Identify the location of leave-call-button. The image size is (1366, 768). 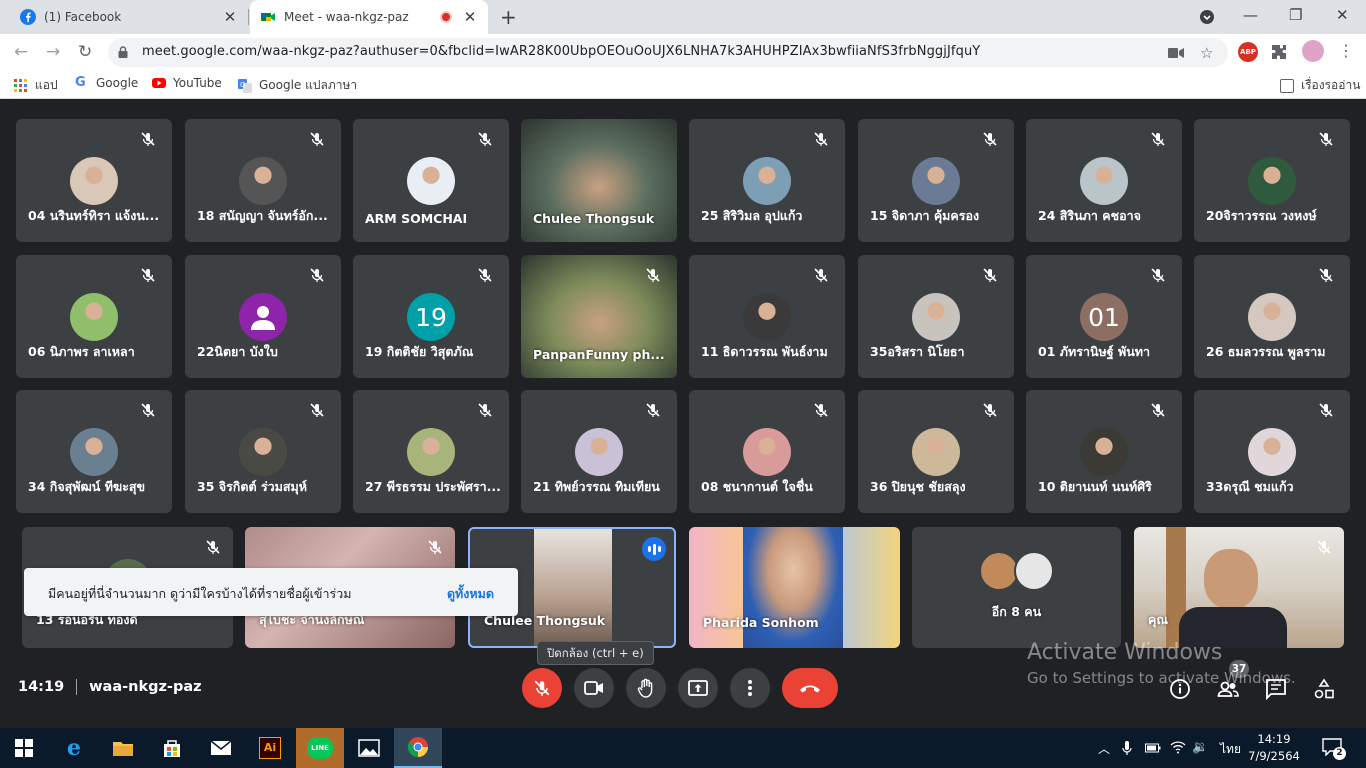
(810, 688).